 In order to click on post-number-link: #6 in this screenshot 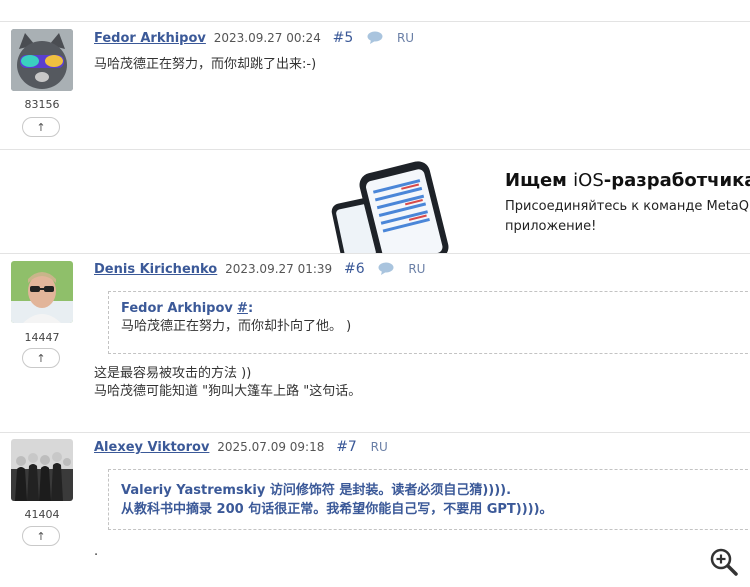, I will do `click(354, 269)`.